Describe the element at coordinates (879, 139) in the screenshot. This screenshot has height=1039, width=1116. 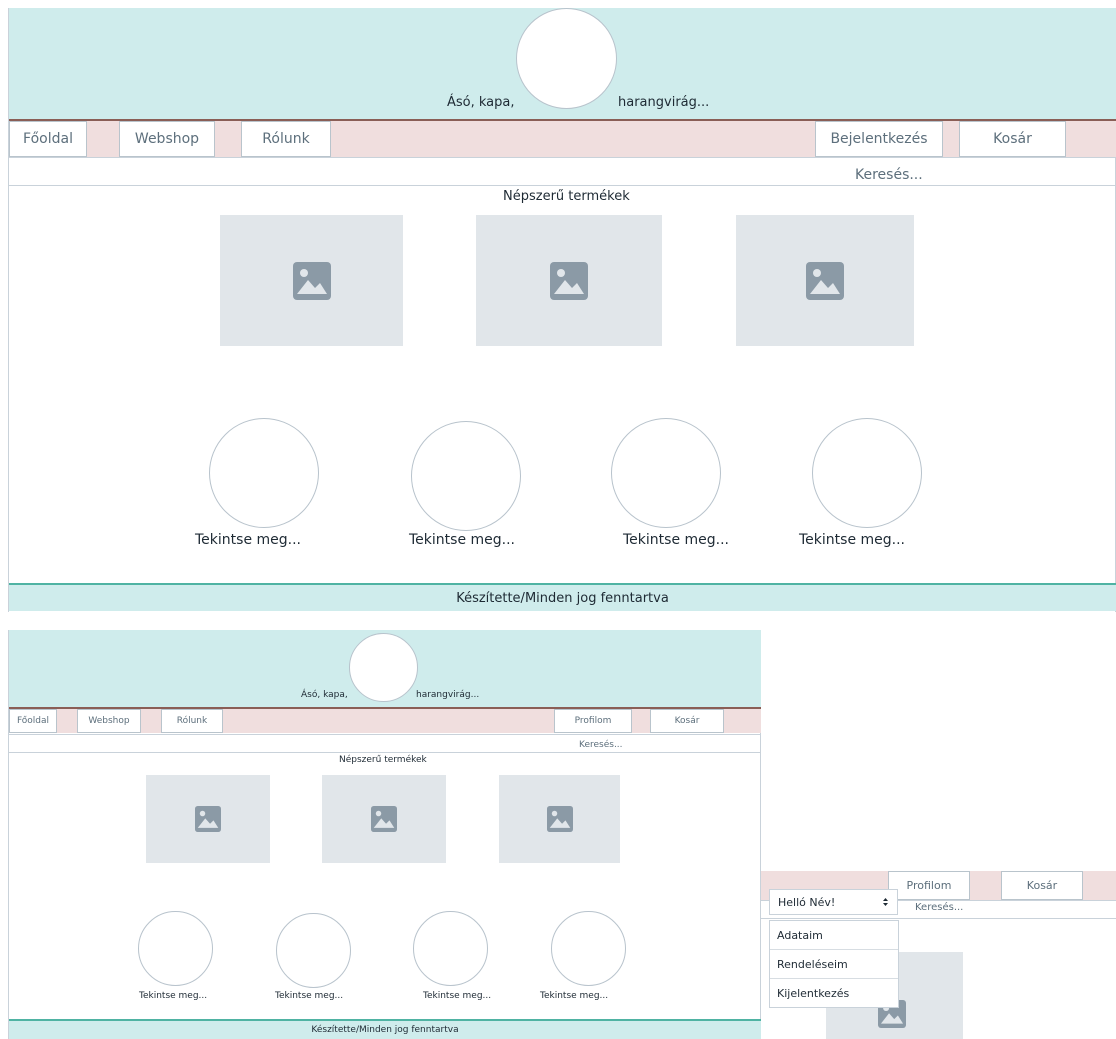
I see `nav-login-button: Bejelentkezés` at that location.